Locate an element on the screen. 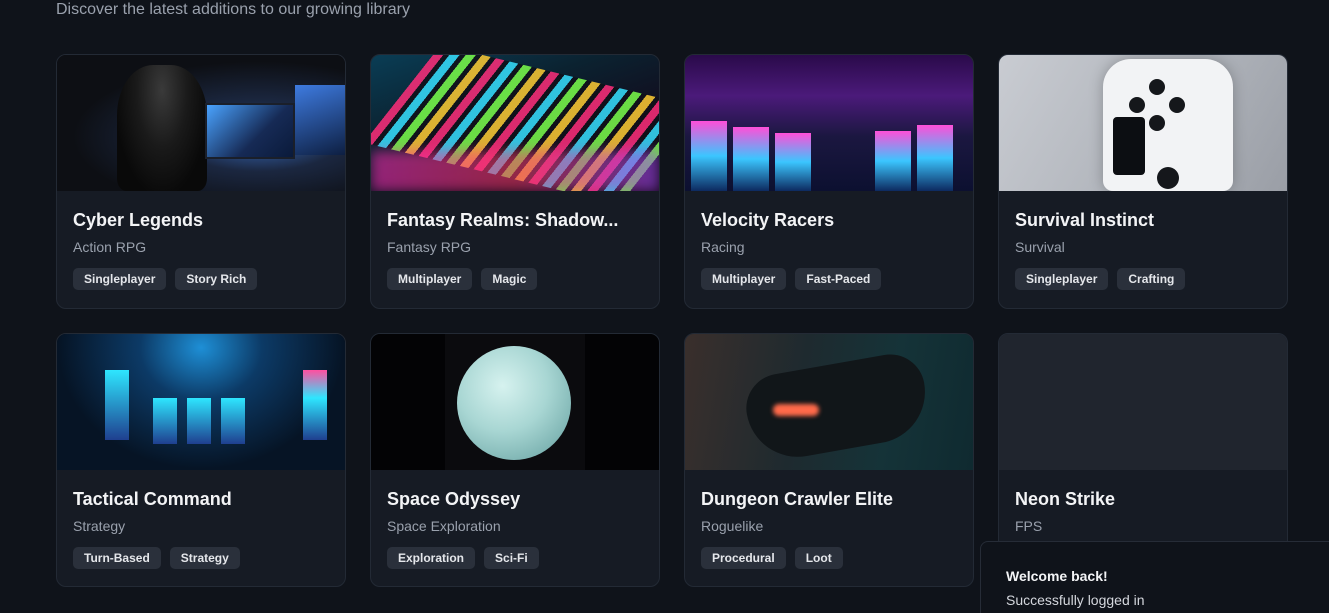  game-genre: Roguelike is located at coordinates (732, 526).